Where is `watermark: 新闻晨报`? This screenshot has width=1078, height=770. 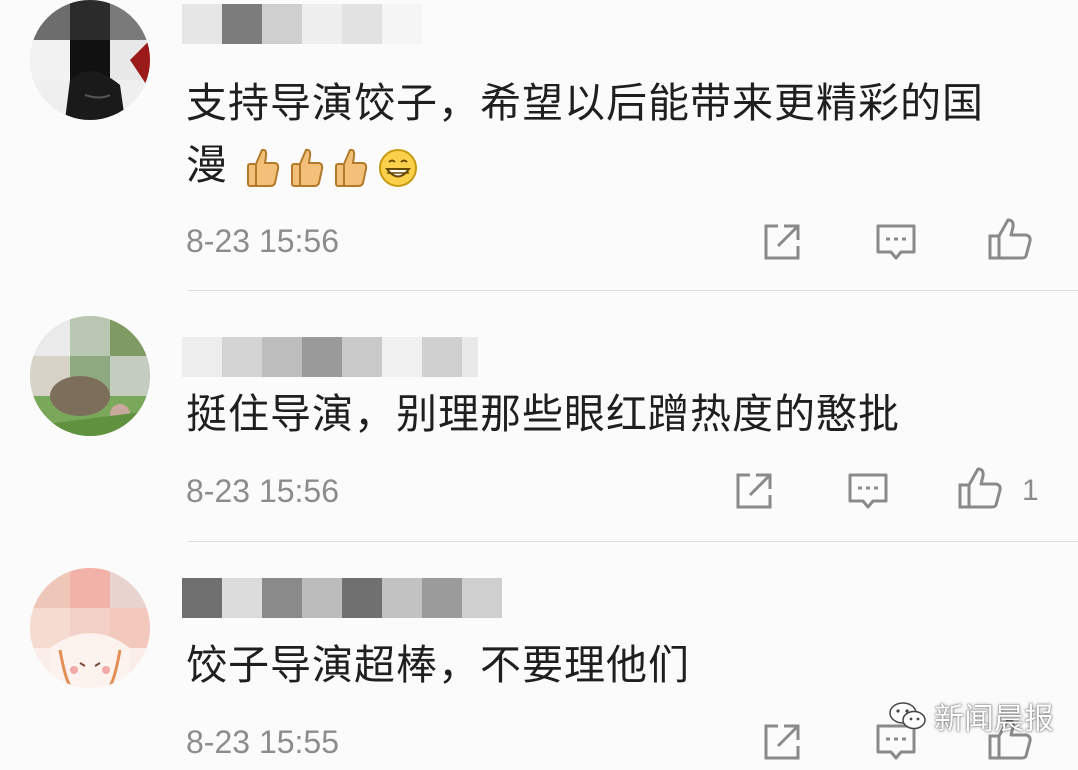 watermark: 新闻晨报 is located at coordinates (971, 716).